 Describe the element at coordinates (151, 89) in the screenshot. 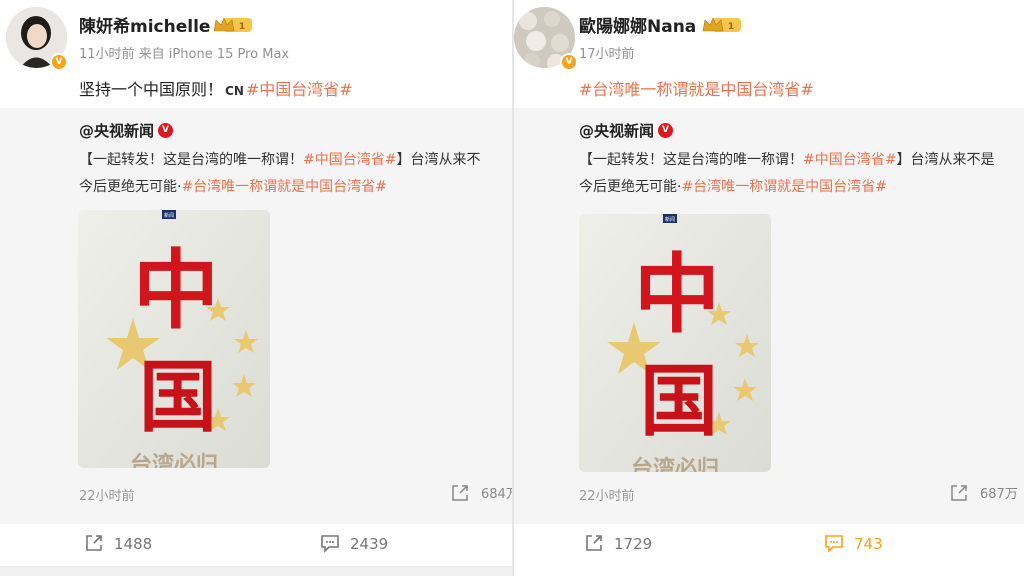

I see `post-body: 坚持一个中国原则！` at that location.